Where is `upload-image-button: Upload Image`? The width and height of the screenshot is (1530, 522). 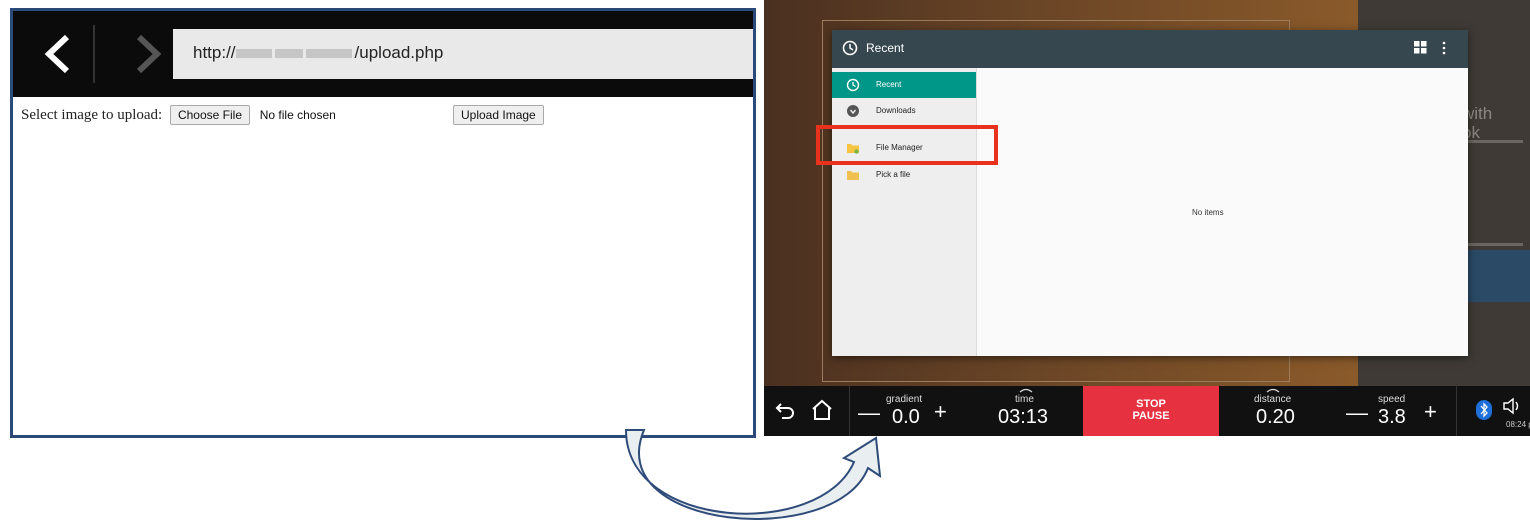
upload-image-button: Upload Image is located at coordinates (498, 115).